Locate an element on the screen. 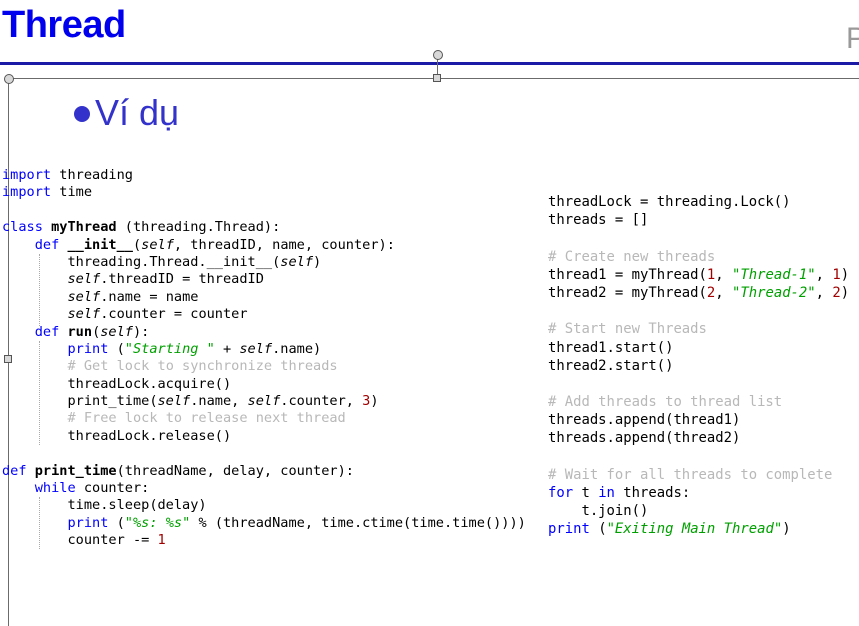  code-text: threads: is located at coordinates (652, 493).